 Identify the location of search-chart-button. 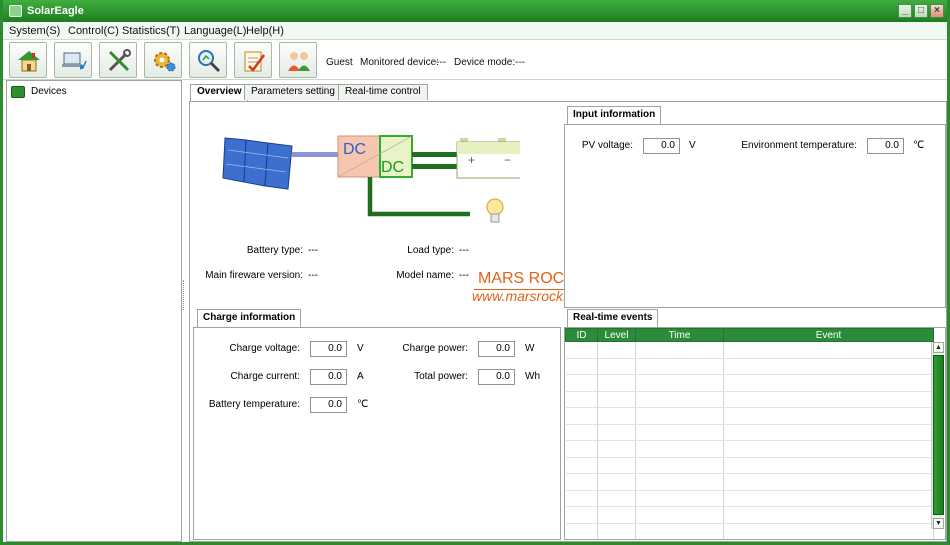
(208, 60).